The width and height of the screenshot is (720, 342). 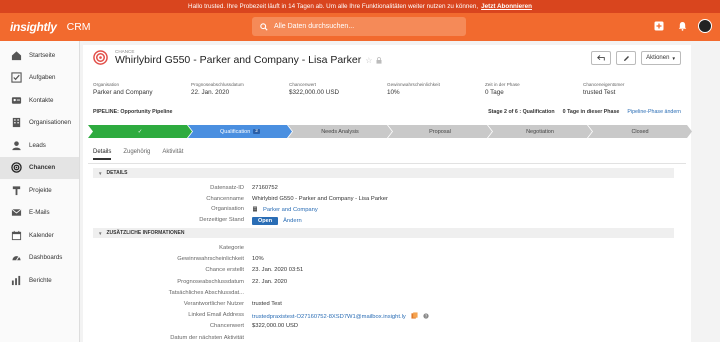 I want to click on field-label: Organisation, so click(x=106, y=84).